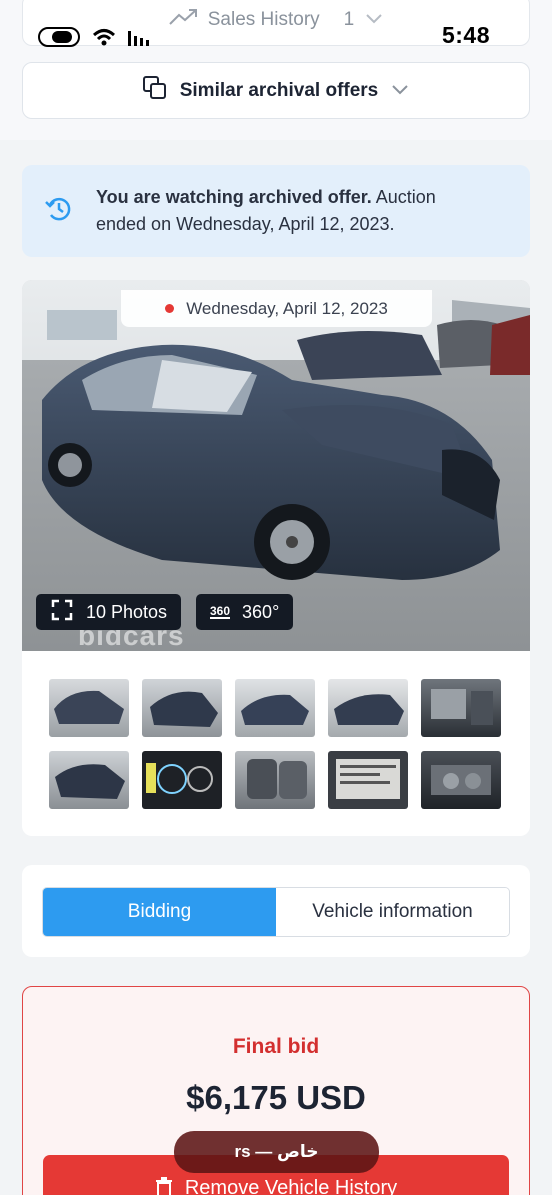  What do you see at coordinates (261, 611) in the screenshot?
I see `view-360-label: 360°` at bounding box center [261, 611].